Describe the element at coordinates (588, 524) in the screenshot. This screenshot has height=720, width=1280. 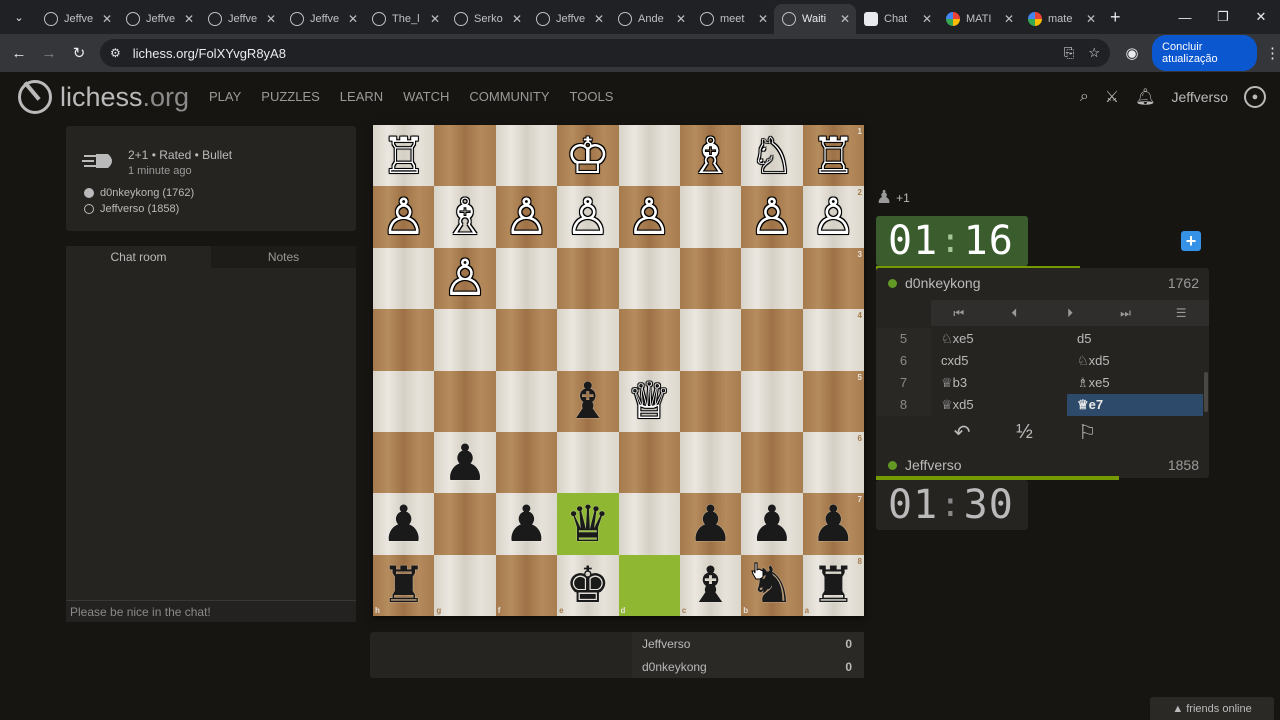
I see `board-square: ♛` at that location.